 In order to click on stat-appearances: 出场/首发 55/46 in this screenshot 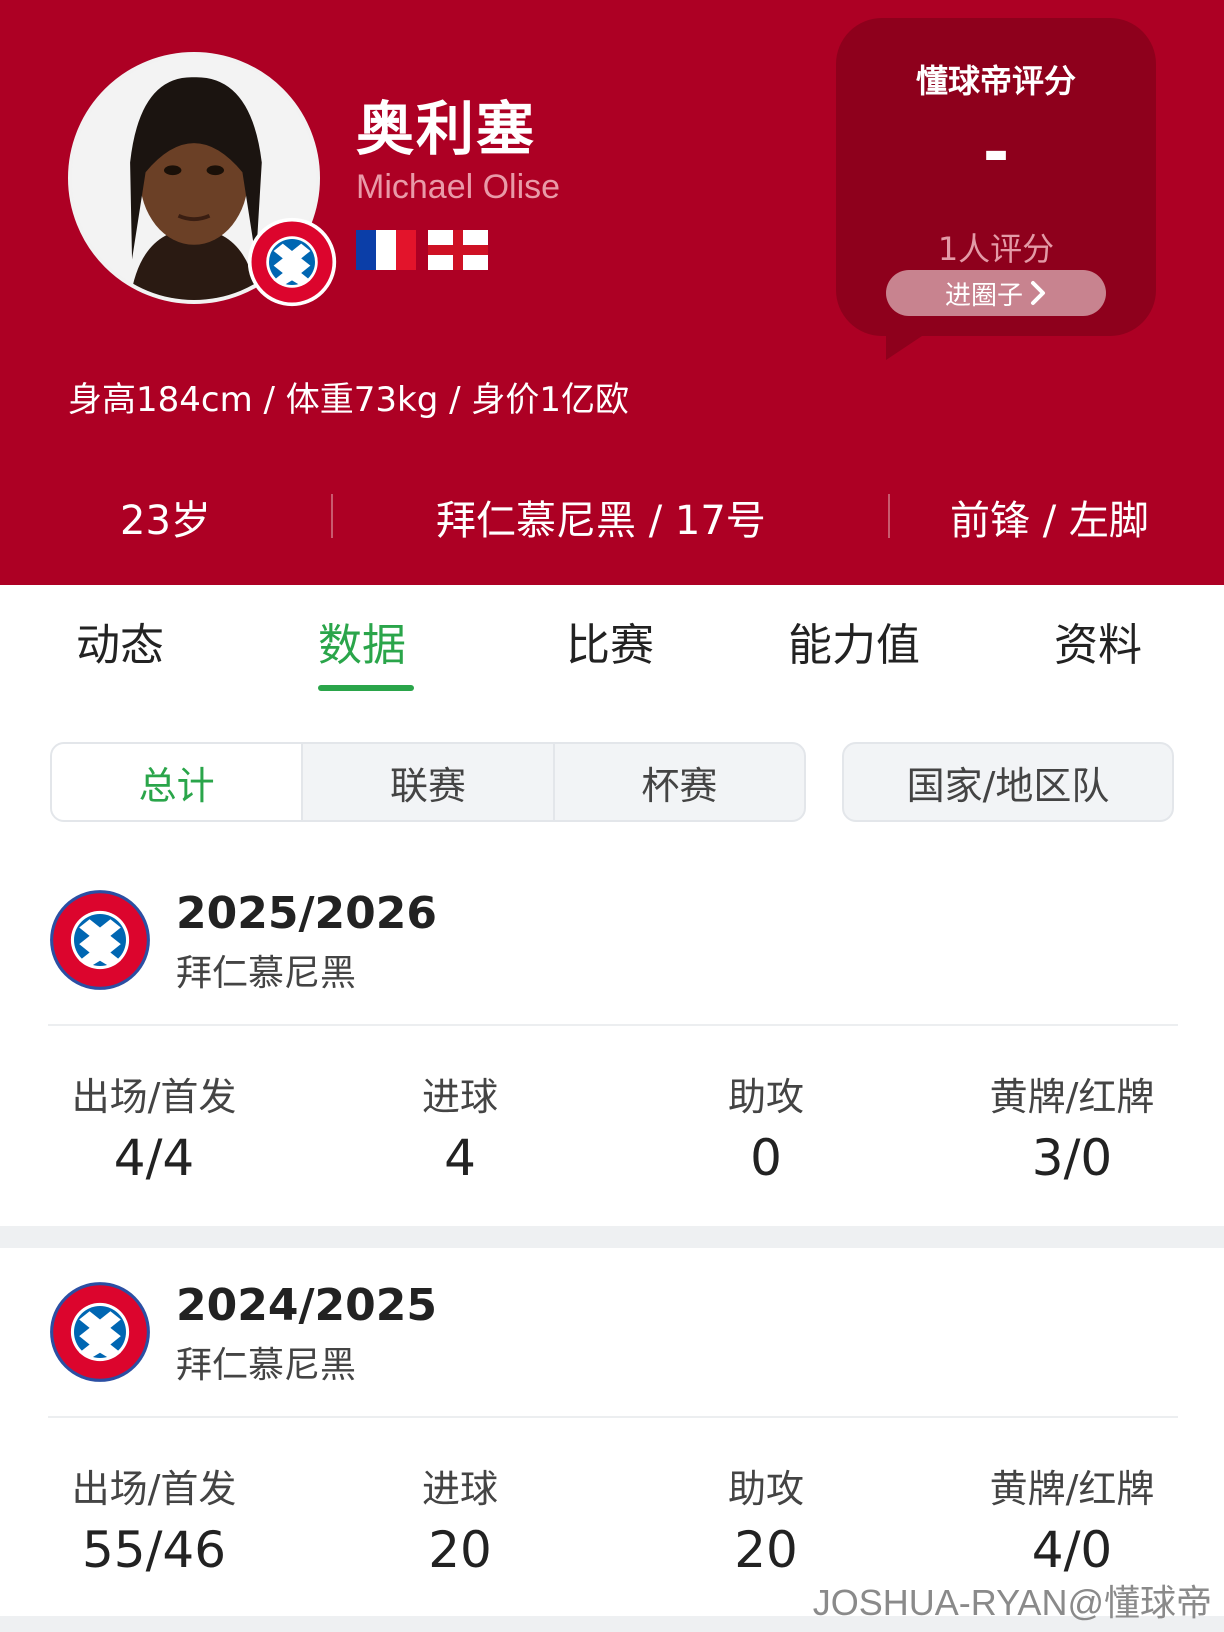, I will do `click(154, 1518)`.